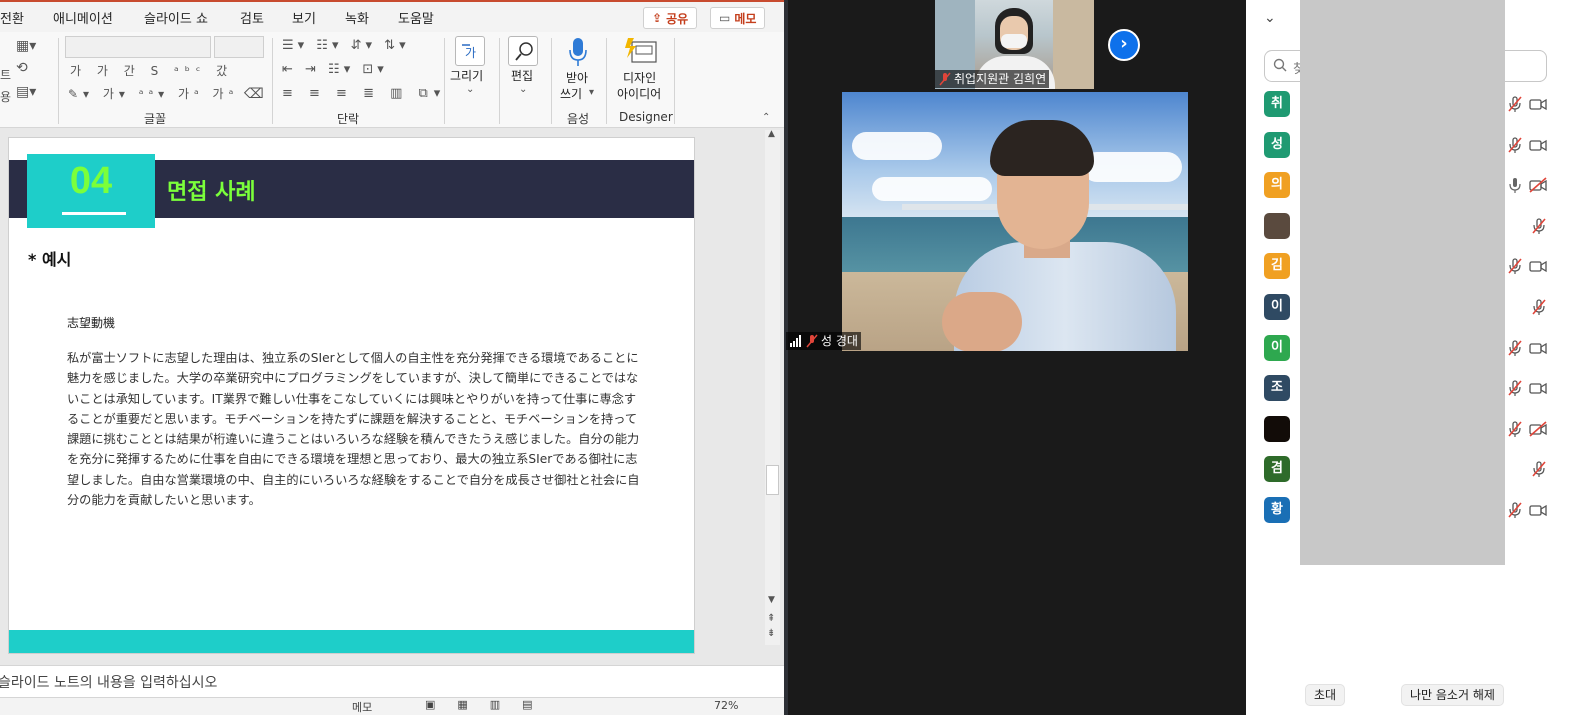  Describe the element at coordinates (1419, 144) in the screenshot. I see `participant-row: 성` at that location.